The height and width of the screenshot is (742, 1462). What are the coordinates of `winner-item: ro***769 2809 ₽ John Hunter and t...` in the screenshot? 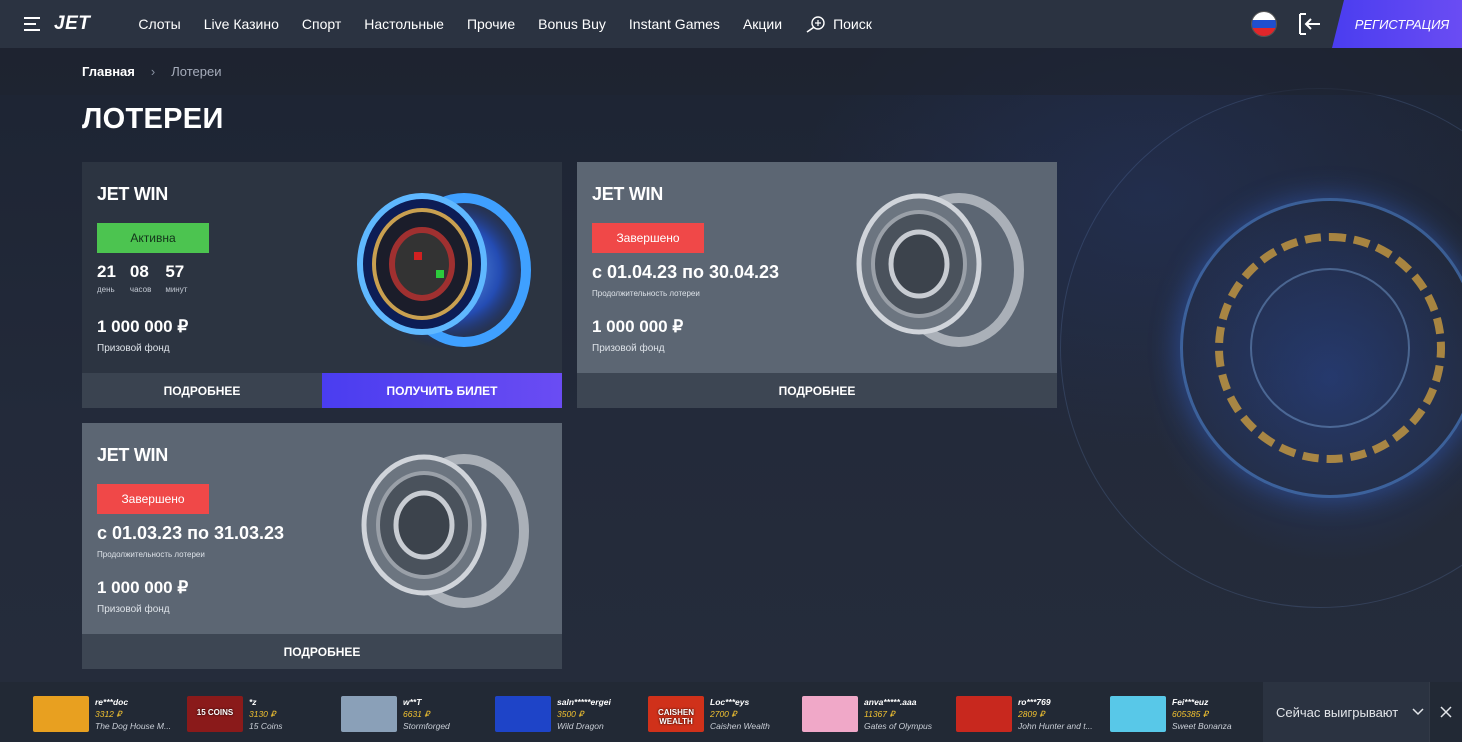 It's located at (1024, 714).